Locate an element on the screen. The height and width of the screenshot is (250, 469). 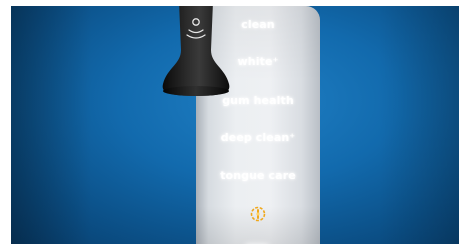
mode-label-tongue-care: tongue care is located at coordinates (258, 175).